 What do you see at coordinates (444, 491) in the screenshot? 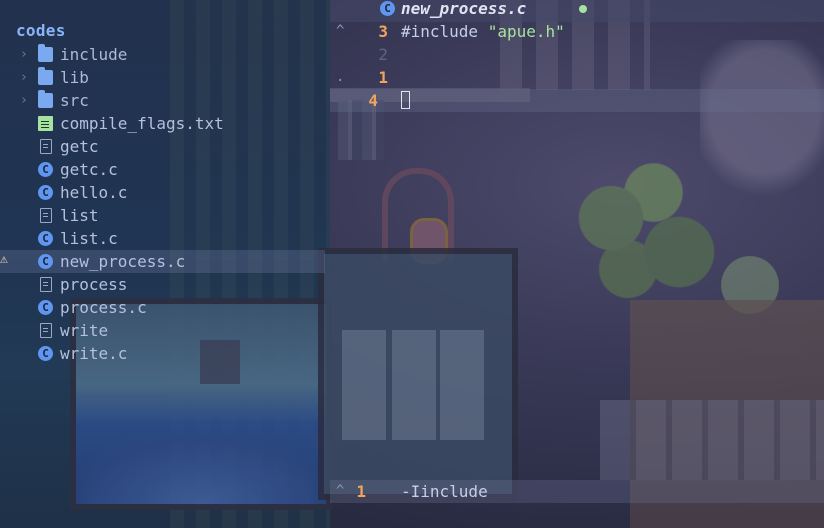
I see `compile-flag-text: -Iinclude` at bounding box center [444, 491].